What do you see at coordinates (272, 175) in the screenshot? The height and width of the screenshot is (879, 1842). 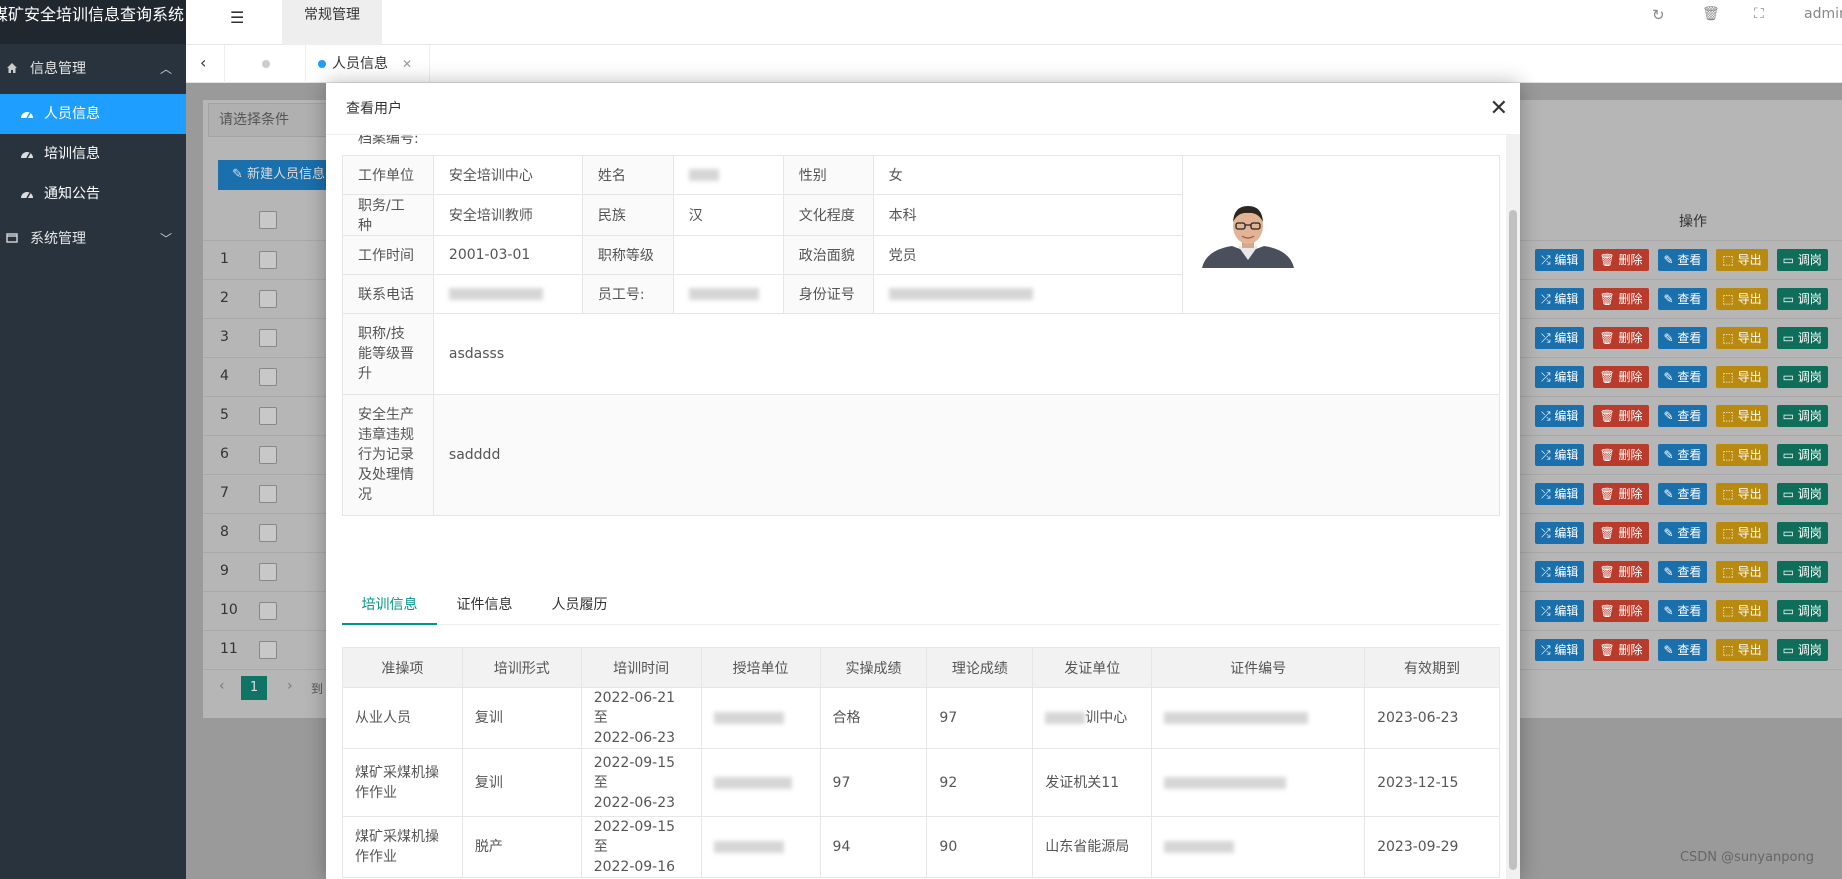 I see `new-person-button: ✎ 新建人员信息` at bounding box center [272, 175].